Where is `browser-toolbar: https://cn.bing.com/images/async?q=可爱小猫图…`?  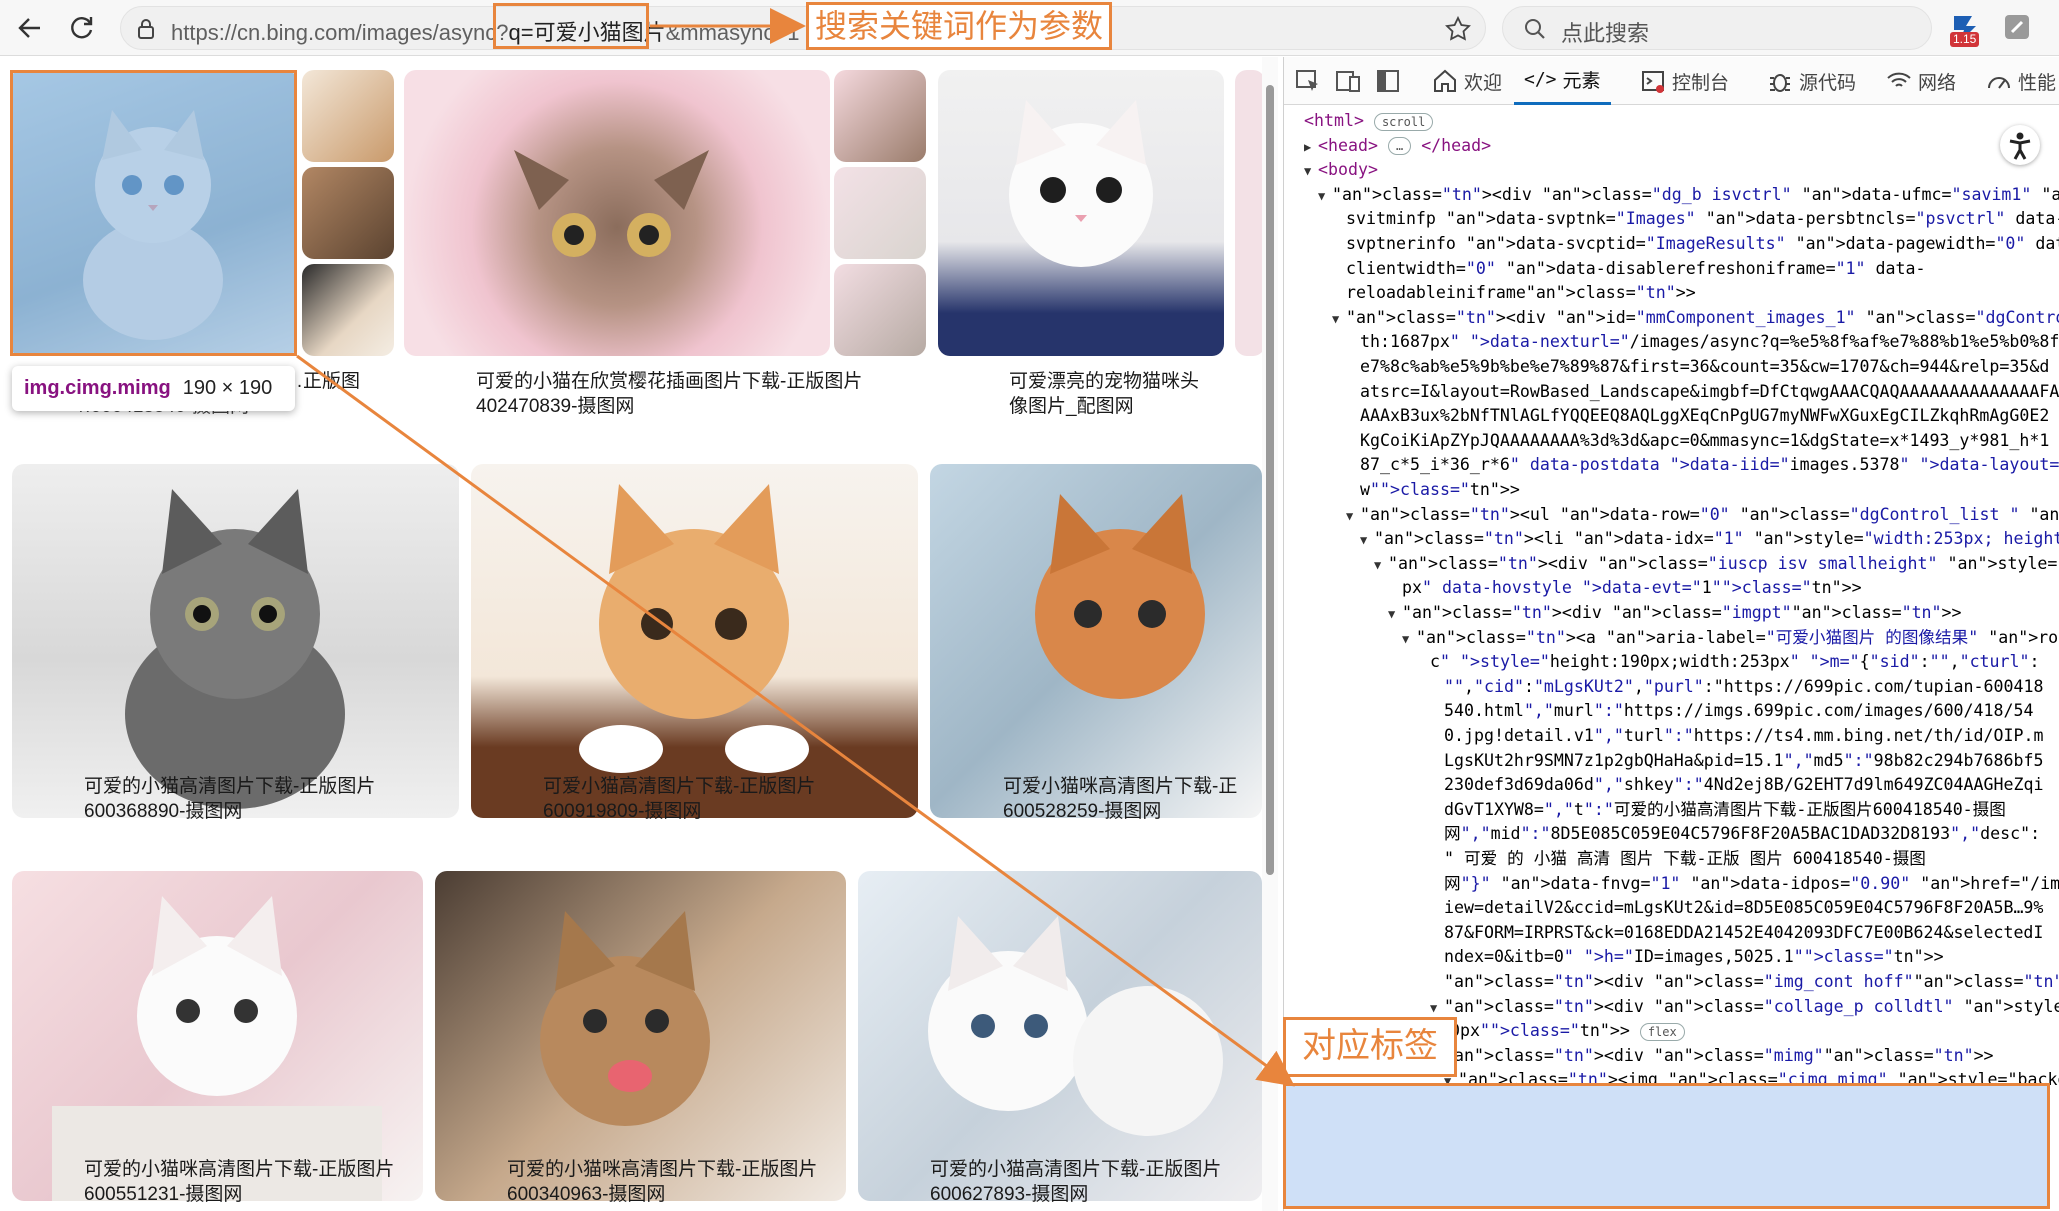
browser-toolbar: https://cn.bing.com/images/async?q=可爱小猫图… is located at coordinates (1029, 28).